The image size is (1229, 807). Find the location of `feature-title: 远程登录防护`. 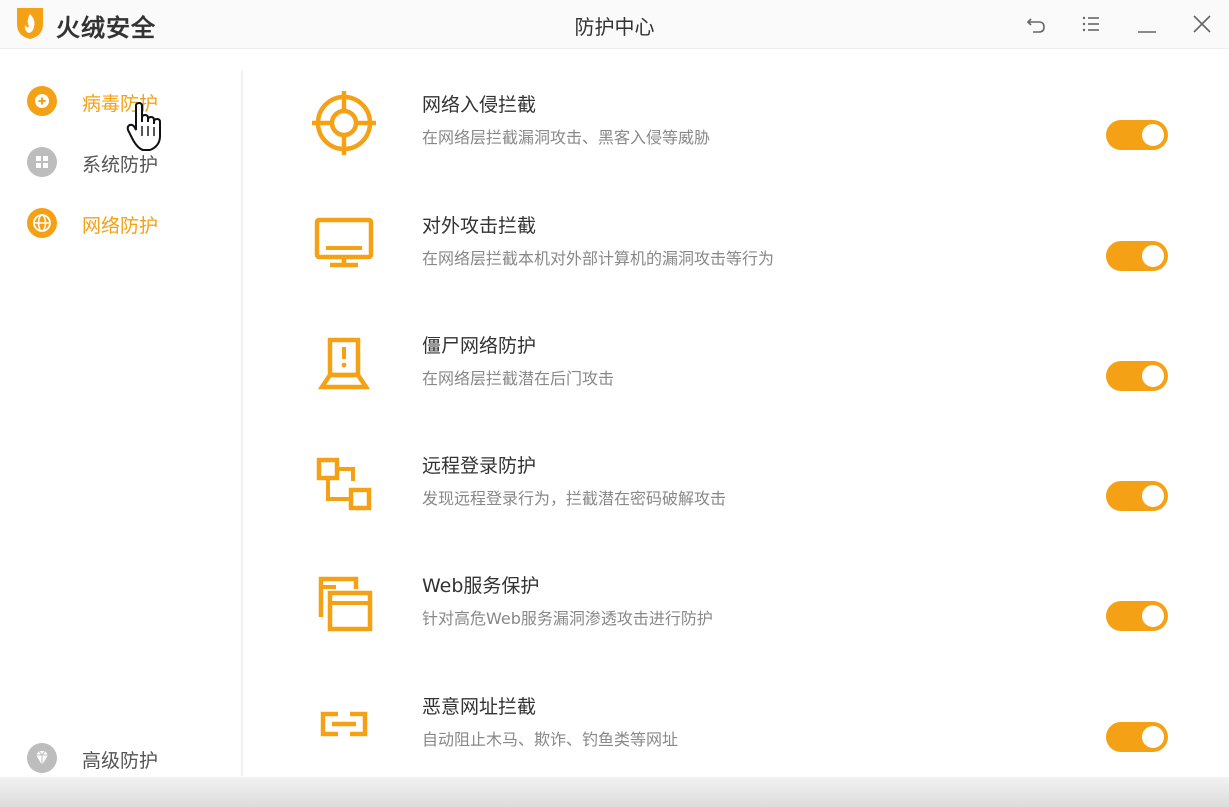

feature-title: 远程登录防护 is located at coordinates (479, 466).